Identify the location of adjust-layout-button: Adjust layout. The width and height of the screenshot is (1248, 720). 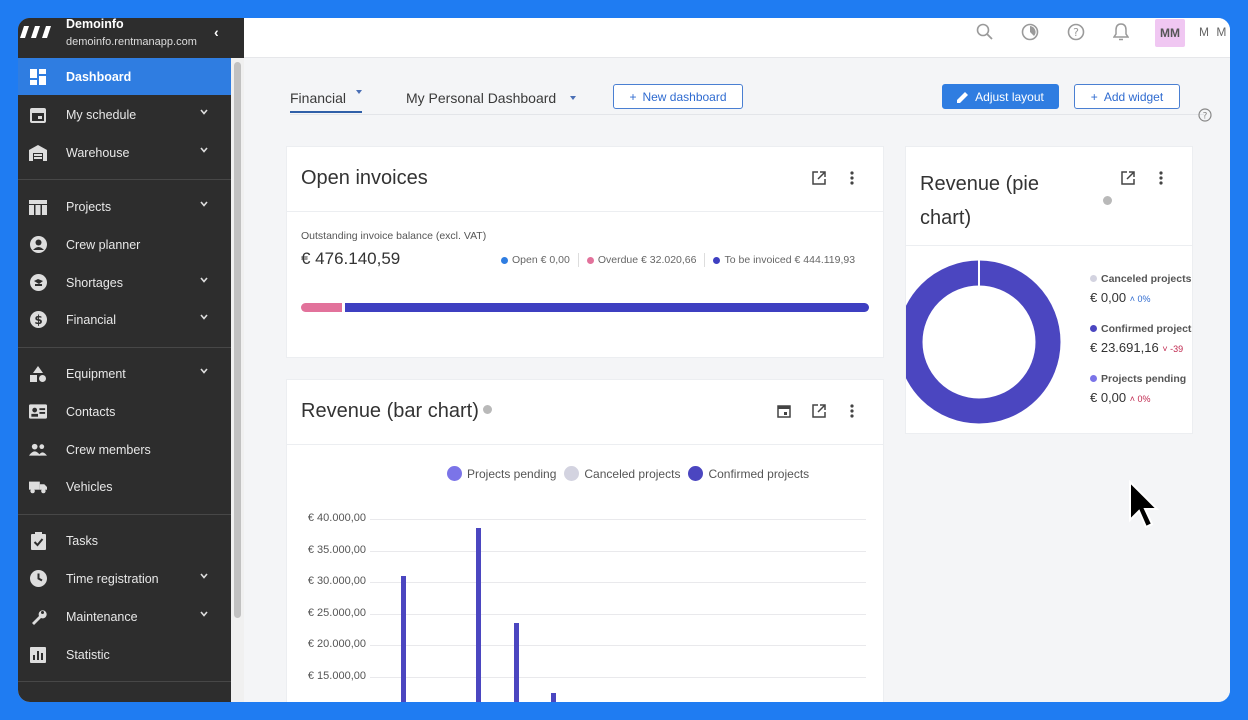
(1000, 96).